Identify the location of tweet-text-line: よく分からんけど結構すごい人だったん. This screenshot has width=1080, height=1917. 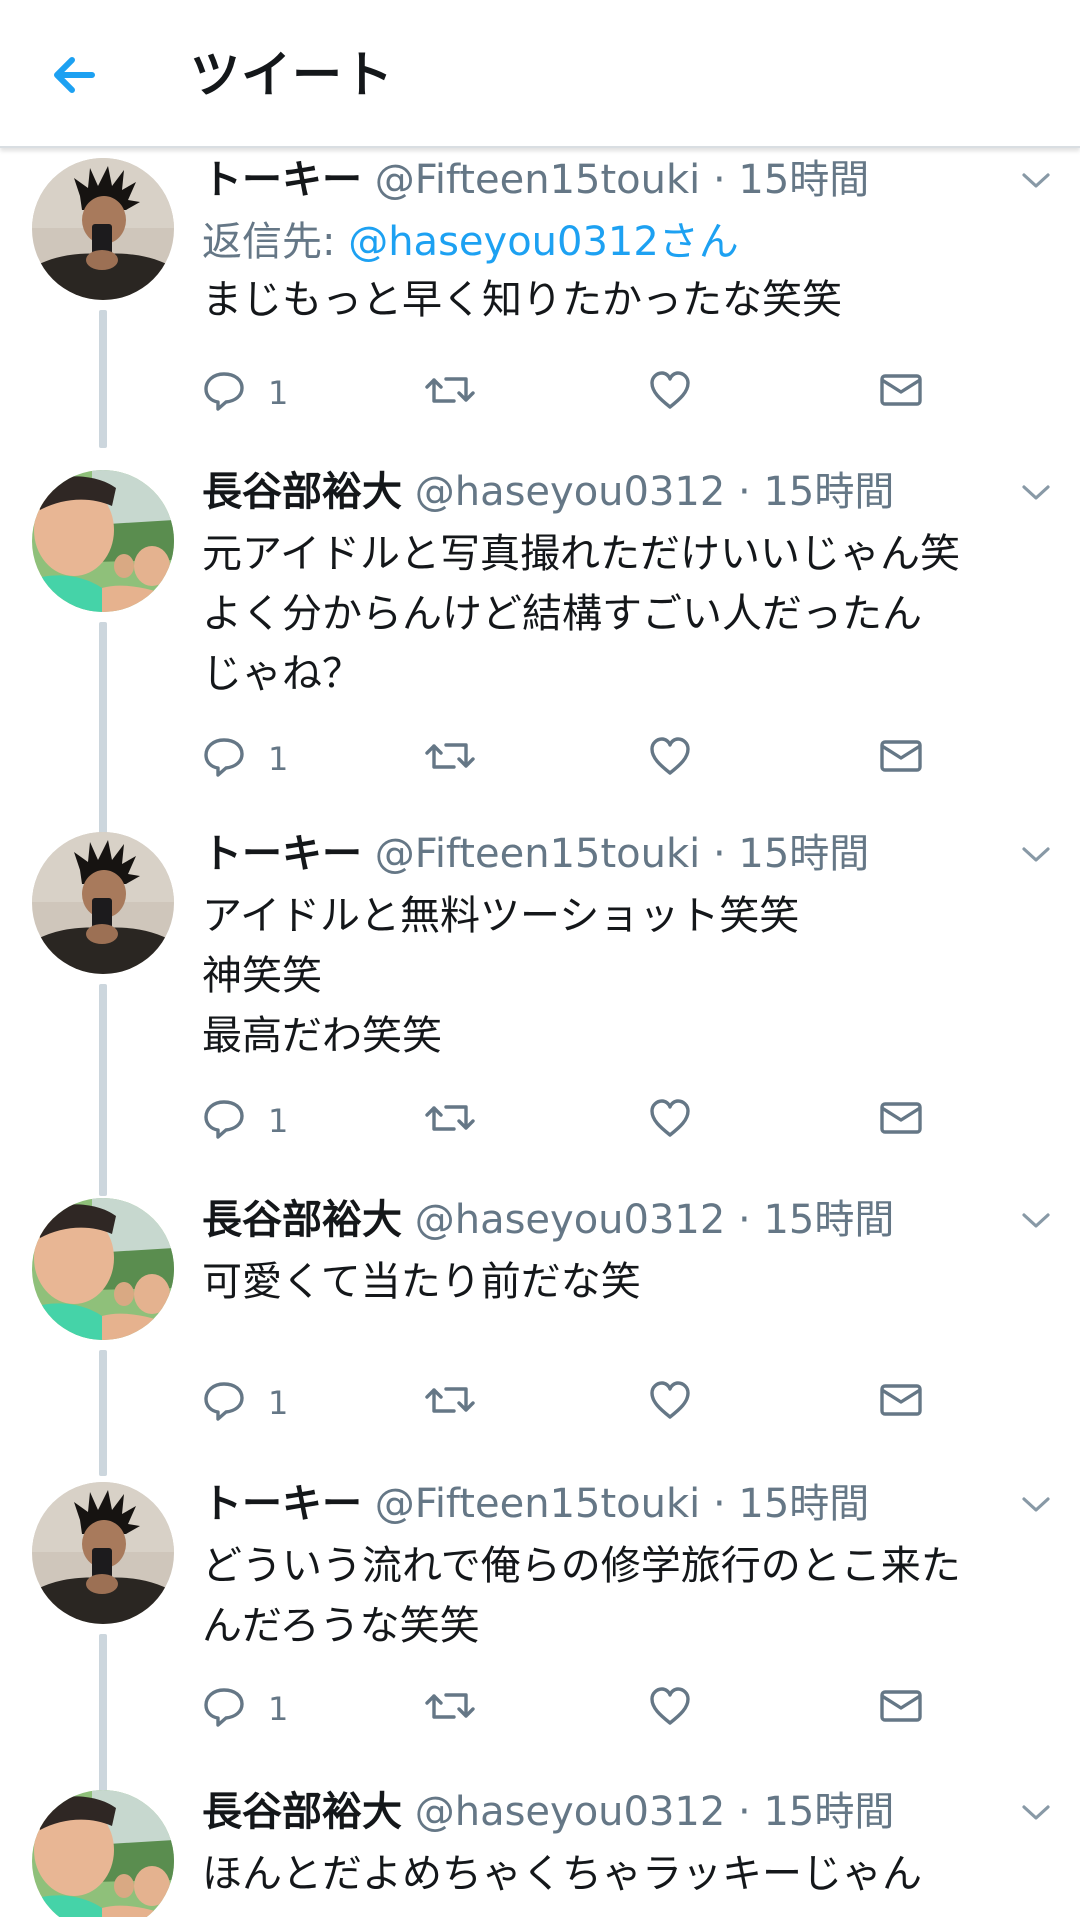
(562, 614).